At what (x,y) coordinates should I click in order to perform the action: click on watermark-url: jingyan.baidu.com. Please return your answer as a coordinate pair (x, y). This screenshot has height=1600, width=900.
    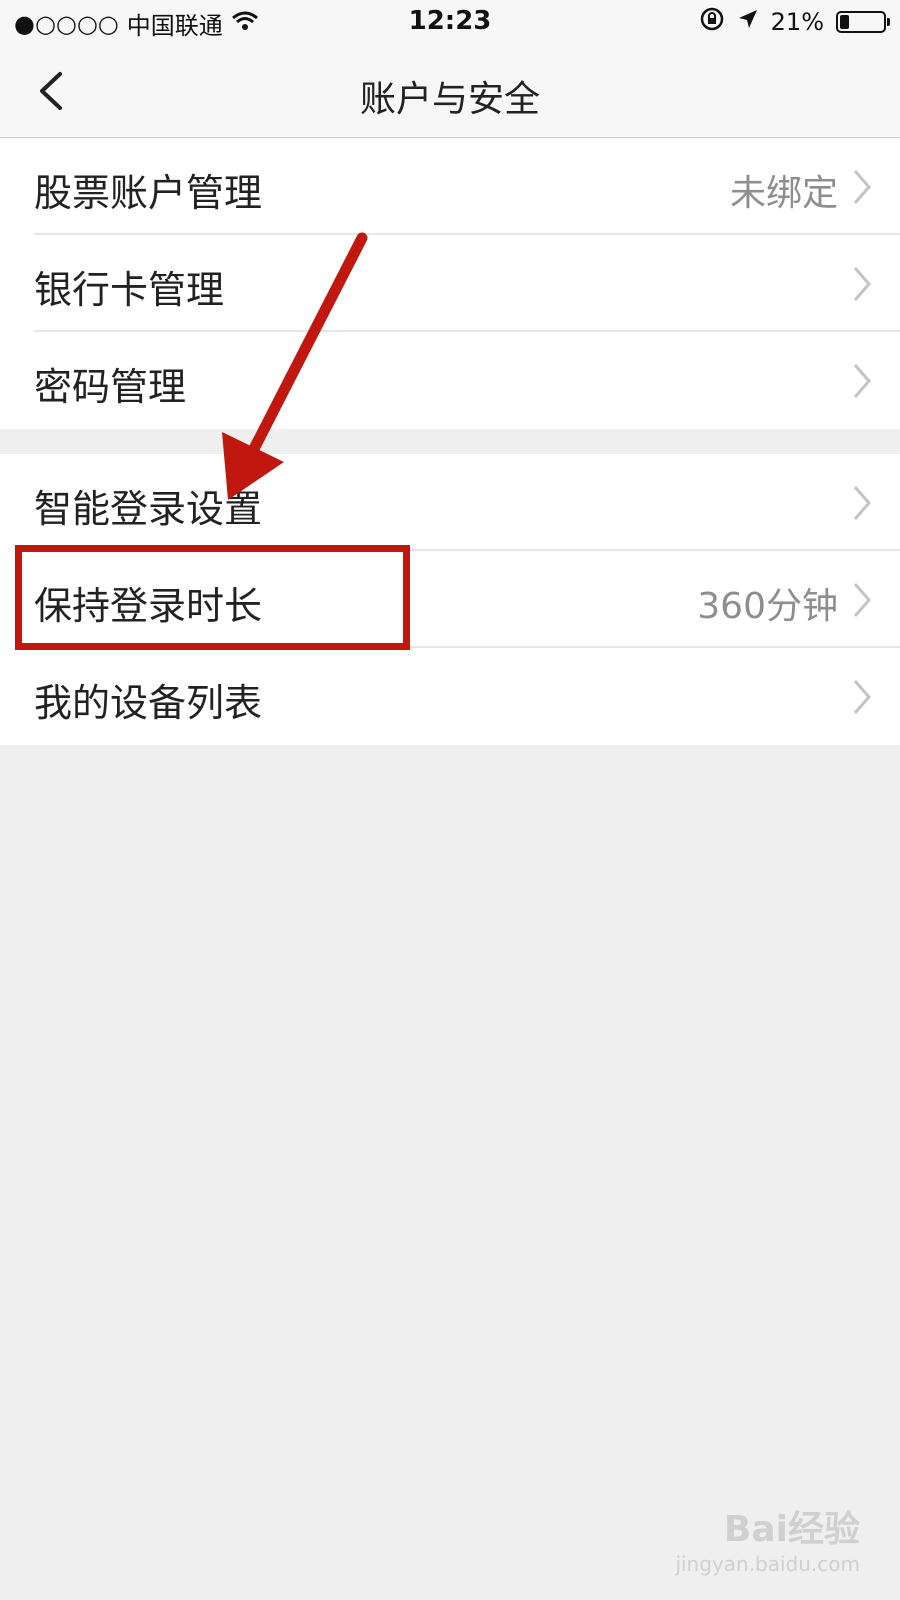
    Looking at the image, I should click on (767, 1564).